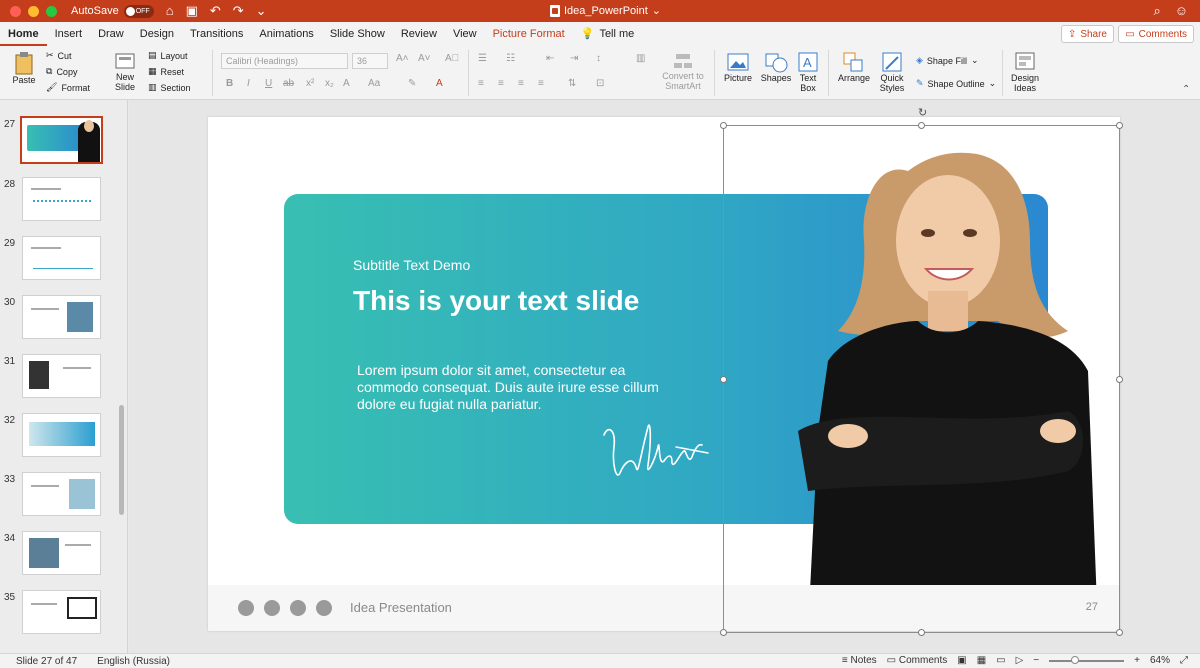  What do you see at coordinates (412, 83) in the screenshot?
I see `highlight-icon: ✎` at bounding box center [412, 83].